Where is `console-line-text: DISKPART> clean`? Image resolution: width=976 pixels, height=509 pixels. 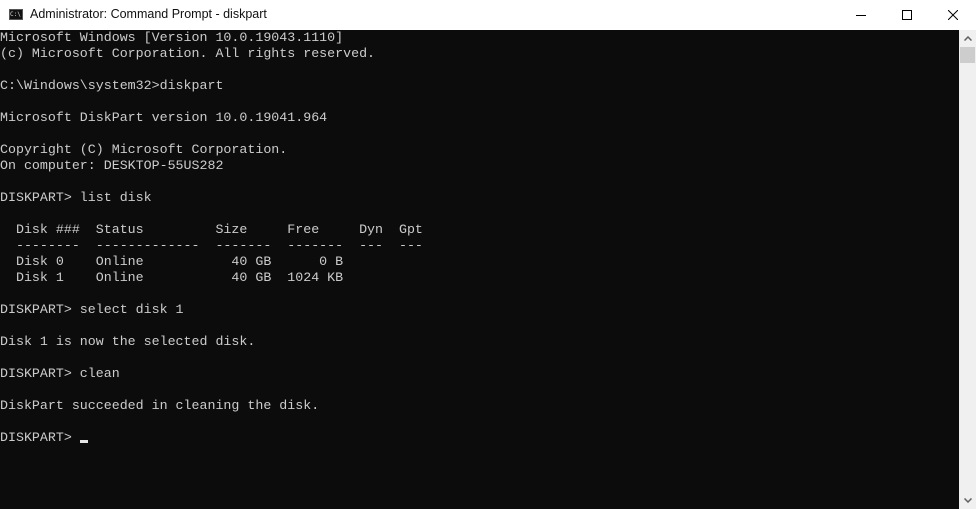 console-line-text: DISKPART> clean is located at coordinates (60, 373).